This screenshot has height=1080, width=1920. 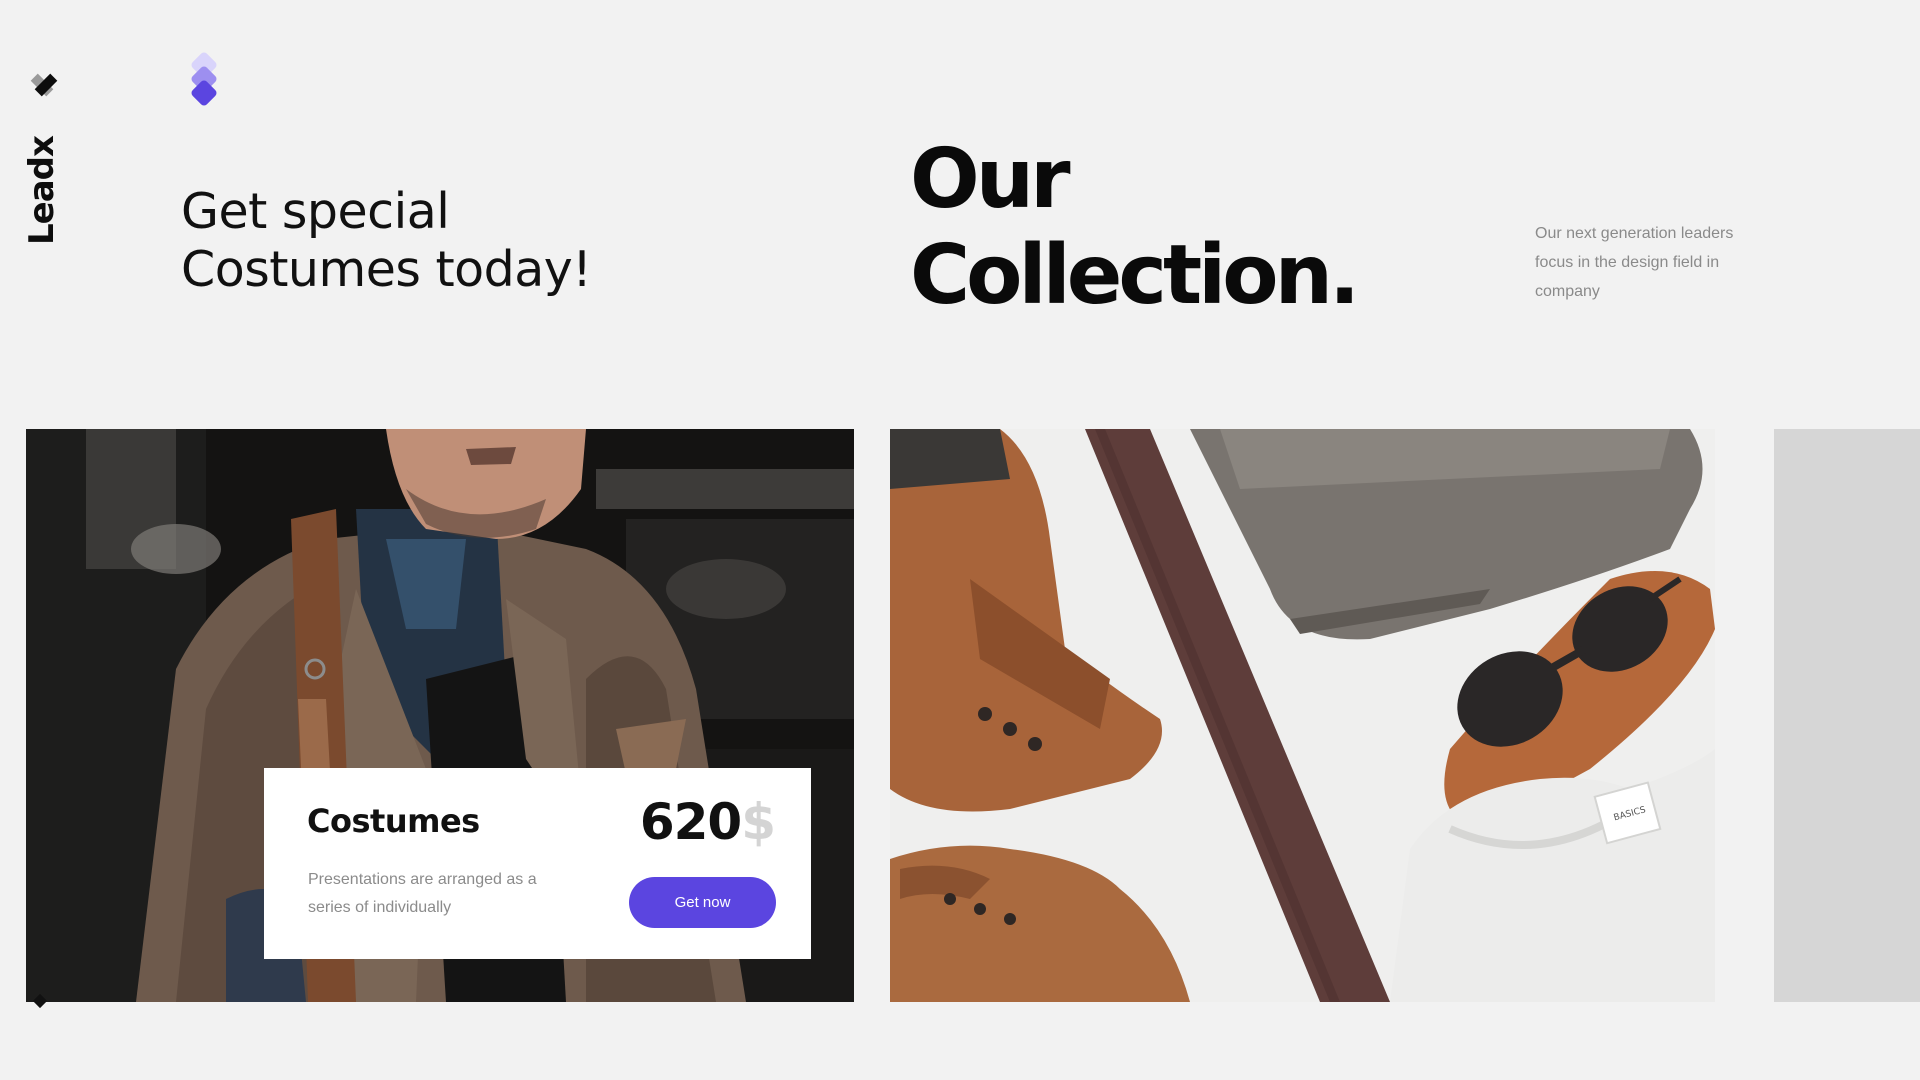 I want to click on page-title-line-2: Collection., so click(x=1135, y=275).